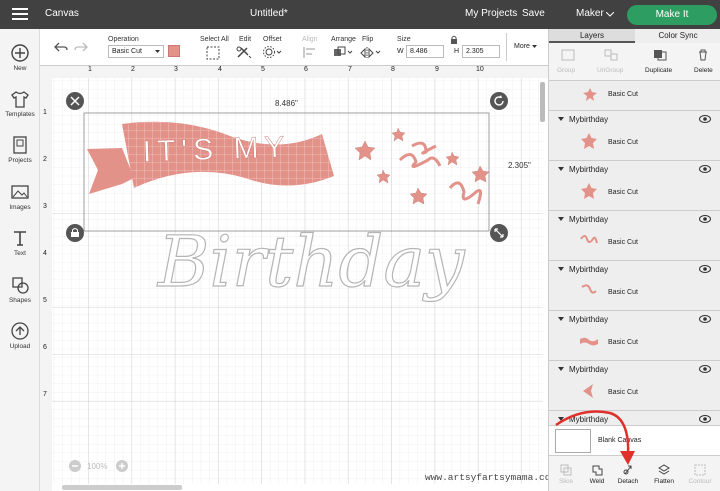  What do you see at coordinates (45, 347) in the screenshot?
I see `ruler-left-label: 6` at bounding box center [45, 347].